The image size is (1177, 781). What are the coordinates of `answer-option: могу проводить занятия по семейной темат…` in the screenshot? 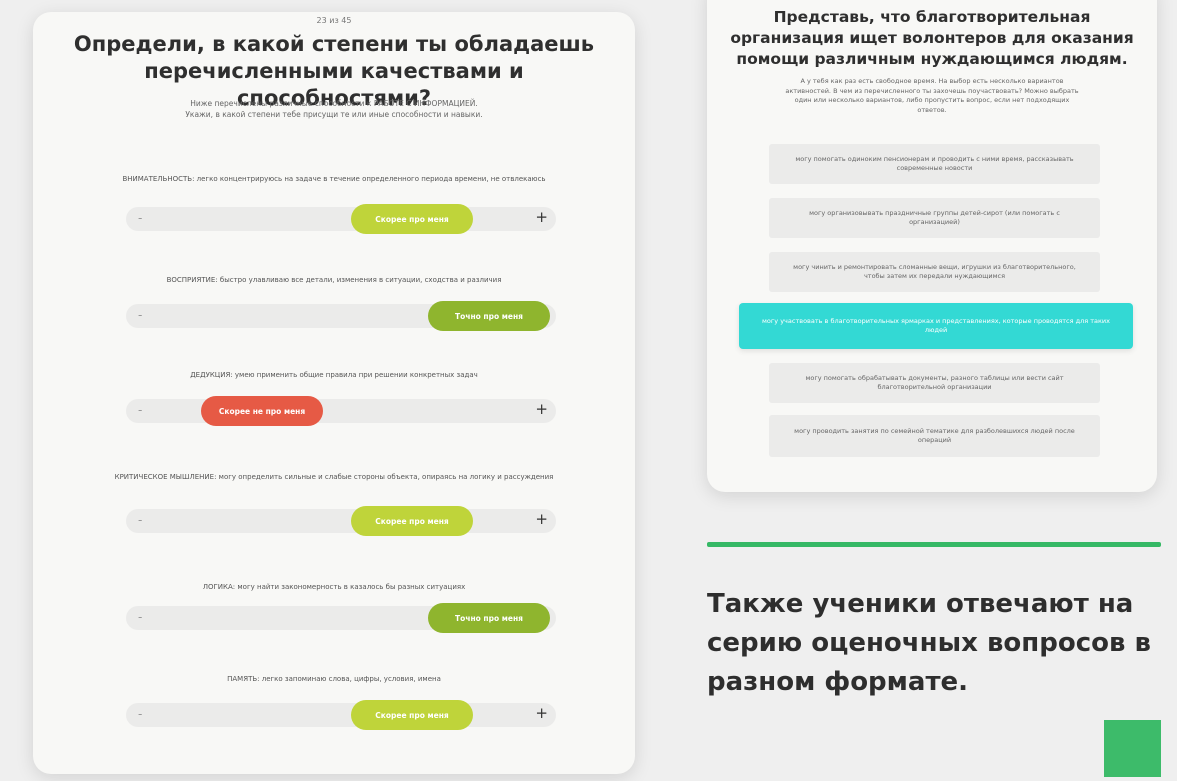 It's located at (934, 436).